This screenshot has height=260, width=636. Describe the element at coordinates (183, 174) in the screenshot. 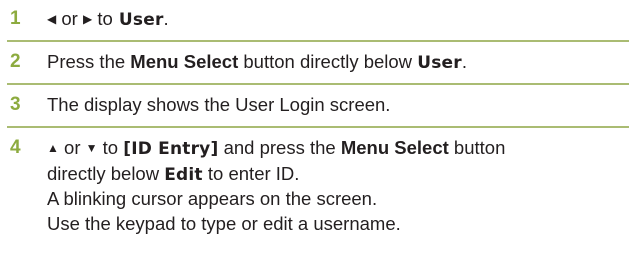

I see `edit-label: Edit` at that location.